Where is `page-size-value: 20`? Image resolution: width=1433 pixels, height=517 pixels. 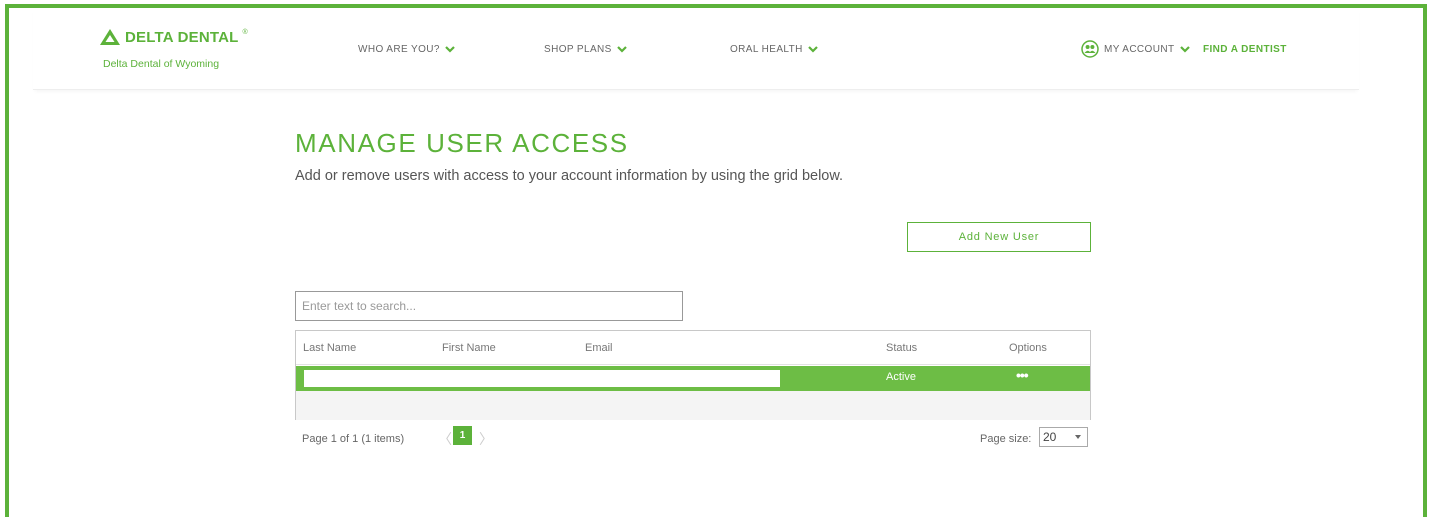
page-size-value: 20 is located at coordinates (1050, 437).